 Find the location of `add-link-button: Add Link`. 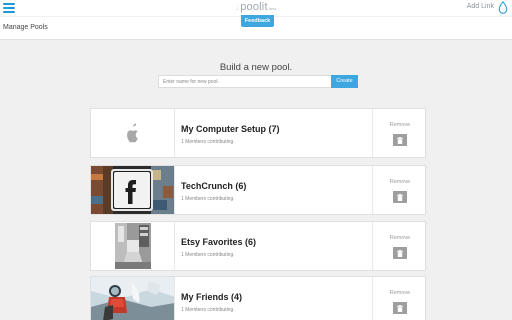

add-link-button: Add Link is located at coordinates (480, 6).